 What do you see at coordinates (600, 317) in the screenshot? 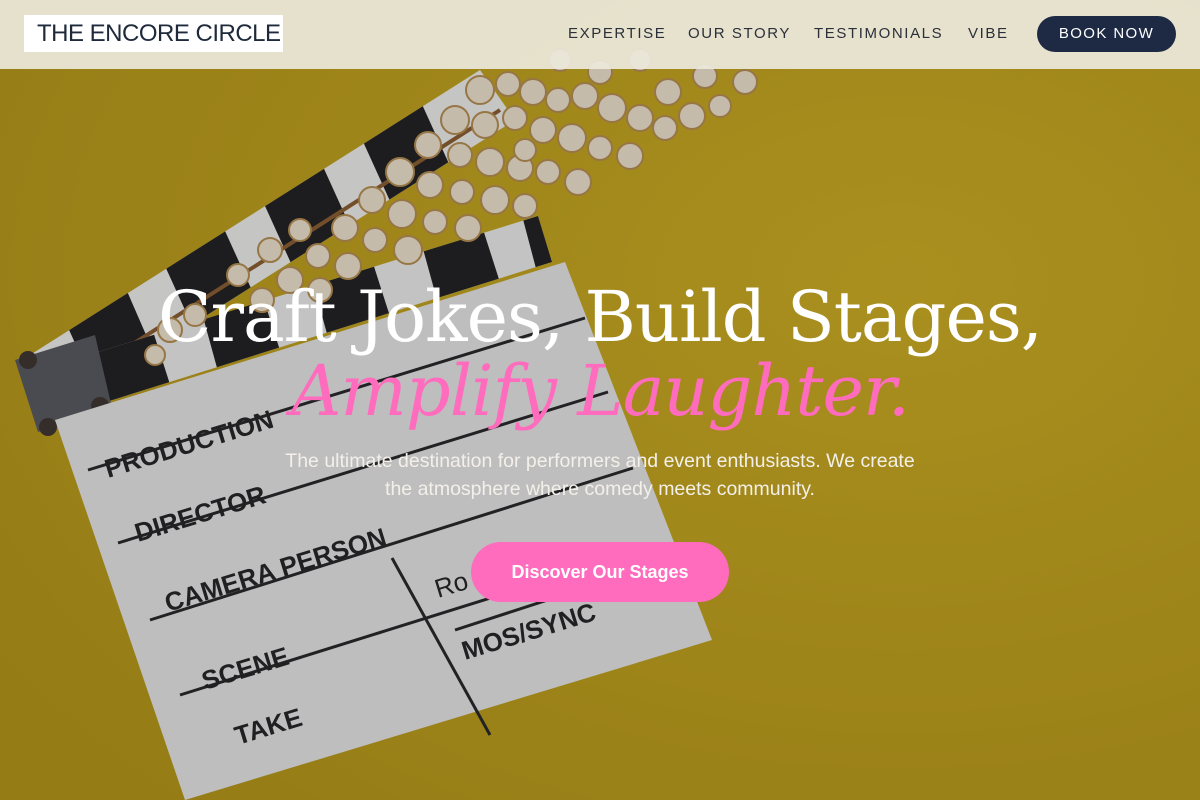
I see `hero-title-line1: Craft Jokes, Build Stages,` at bounding box center [600, 317].